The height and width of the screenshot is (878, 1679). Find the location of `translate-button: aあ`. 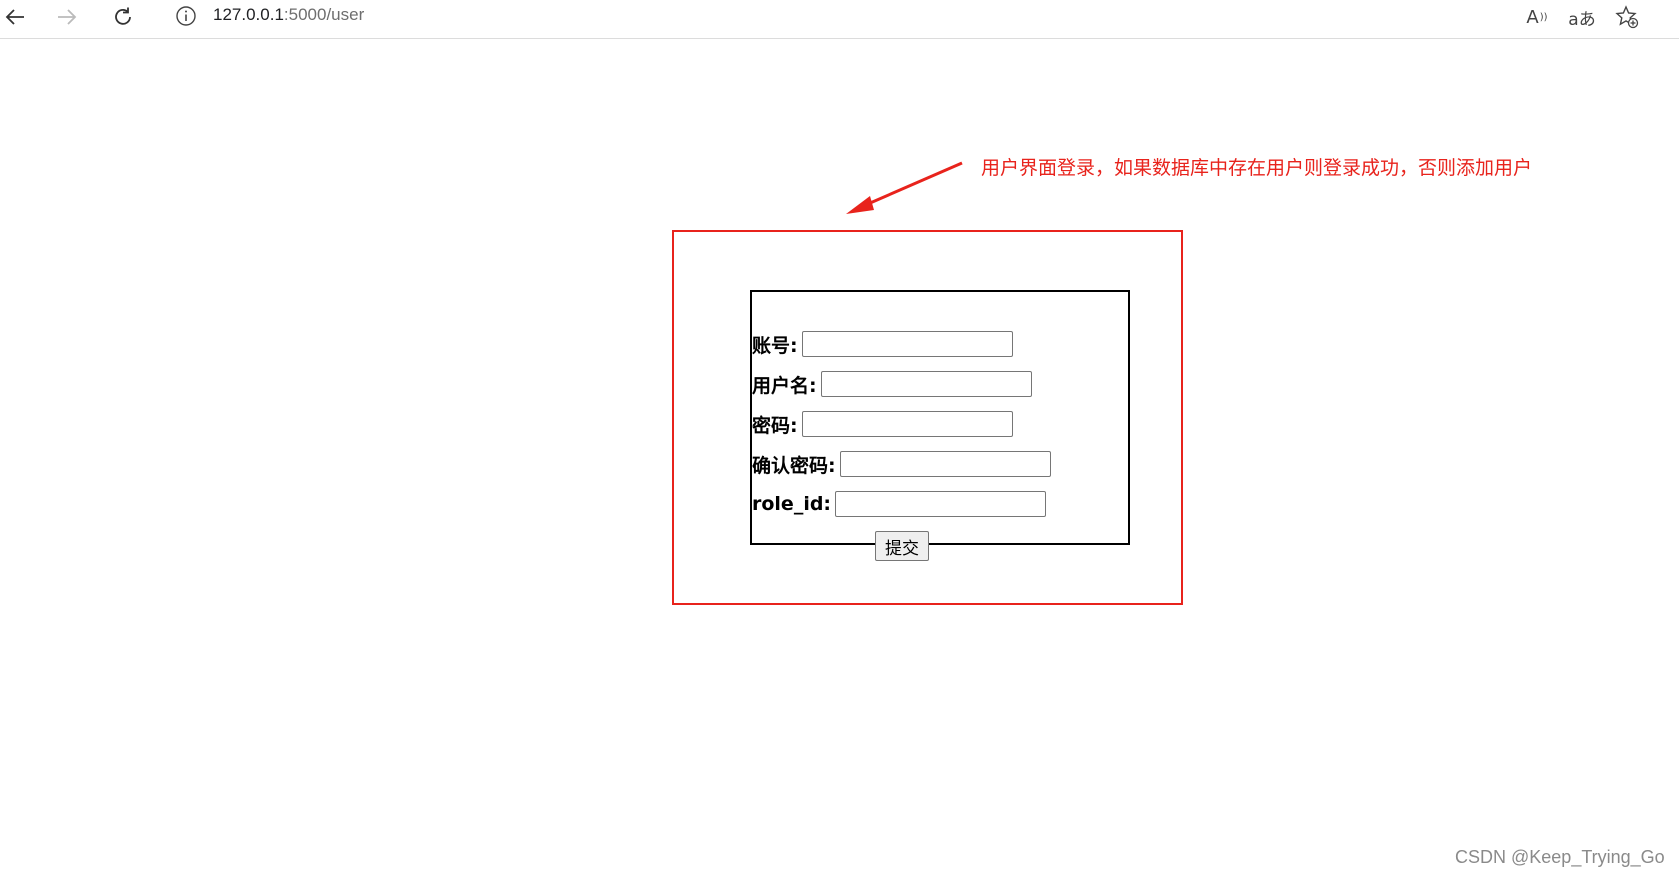

translate-button: aあ is located at coordinates (1582, 17).